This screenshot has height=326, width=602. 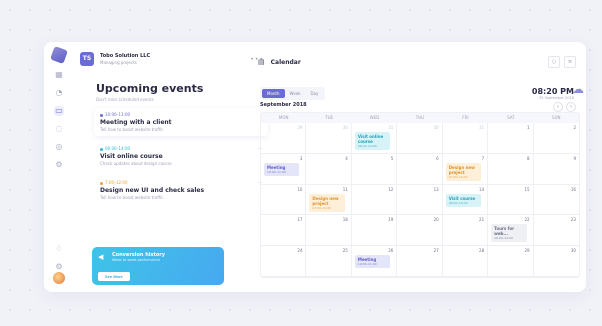 I want to click on current-date: 25 September 2018, so click(x=556, y=98).